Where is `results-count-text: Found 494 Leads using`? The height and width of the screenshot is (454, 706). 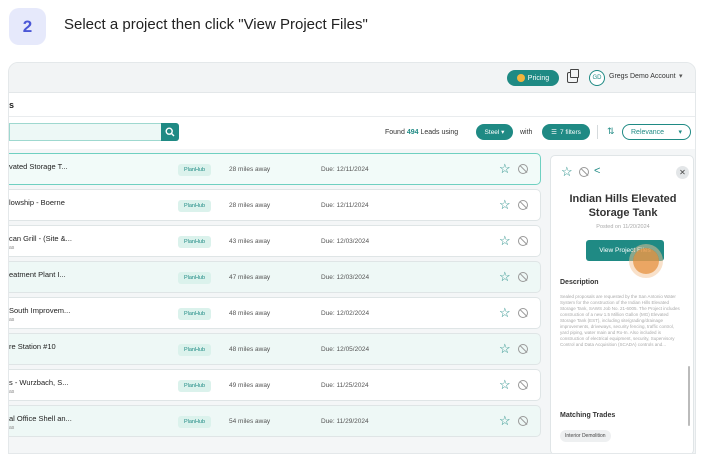 results-count-text: Found 494 Leads using is located at coordinates (421, 132).